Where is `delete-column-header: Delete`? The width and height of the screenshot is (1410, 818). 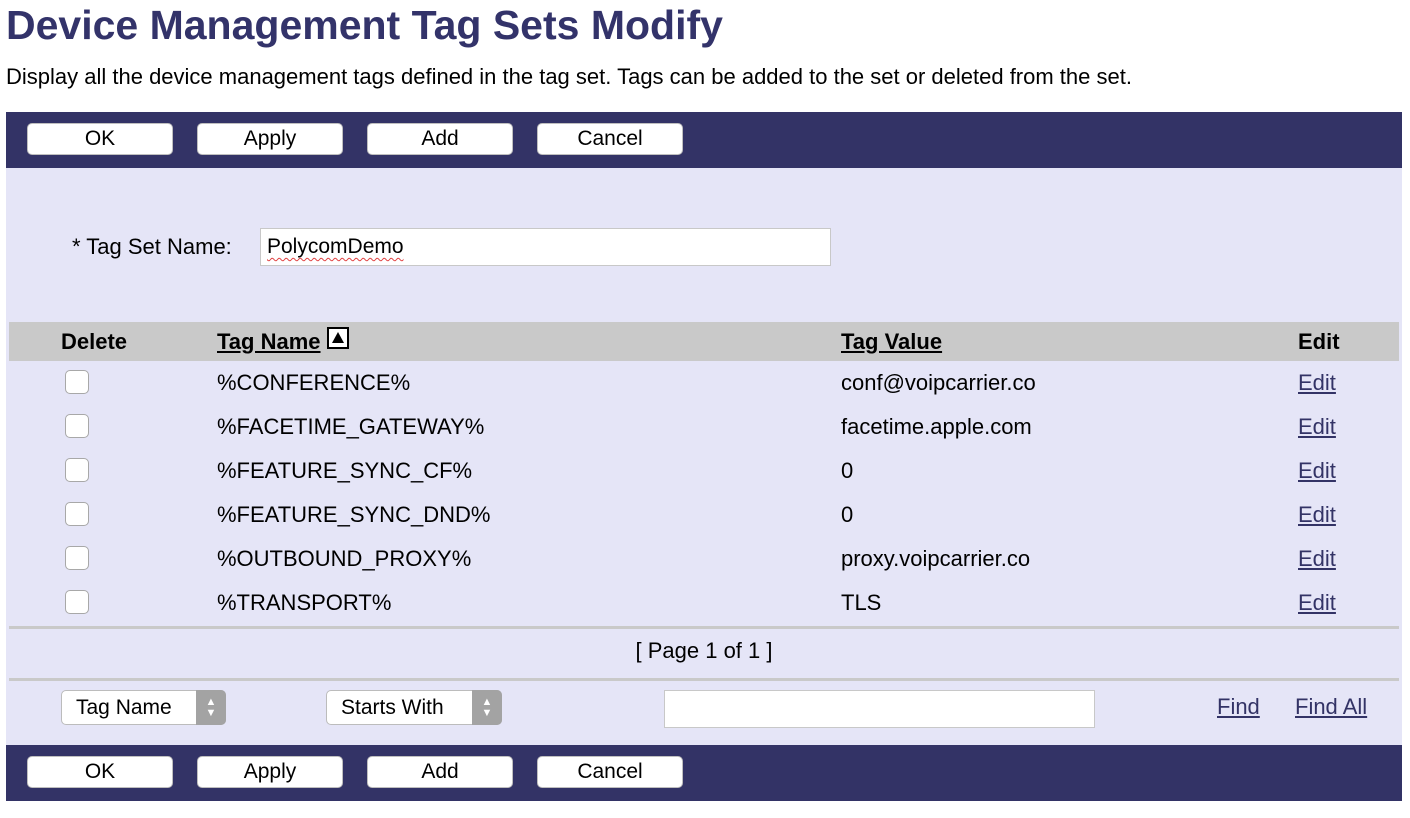
delete-column-header: Delete is located at coordinates (94, 341).